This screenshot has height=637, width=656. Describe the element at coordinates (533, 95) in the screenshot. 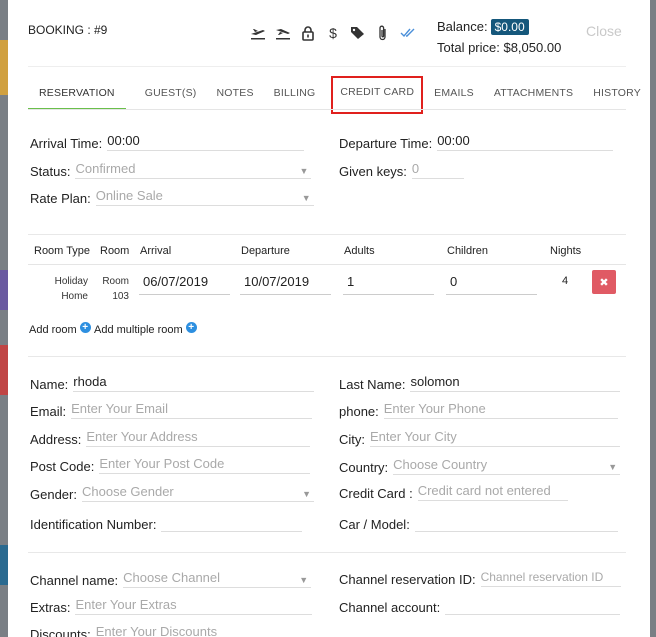

I see `tab-attachments: ATTACHMENTS` at that location.